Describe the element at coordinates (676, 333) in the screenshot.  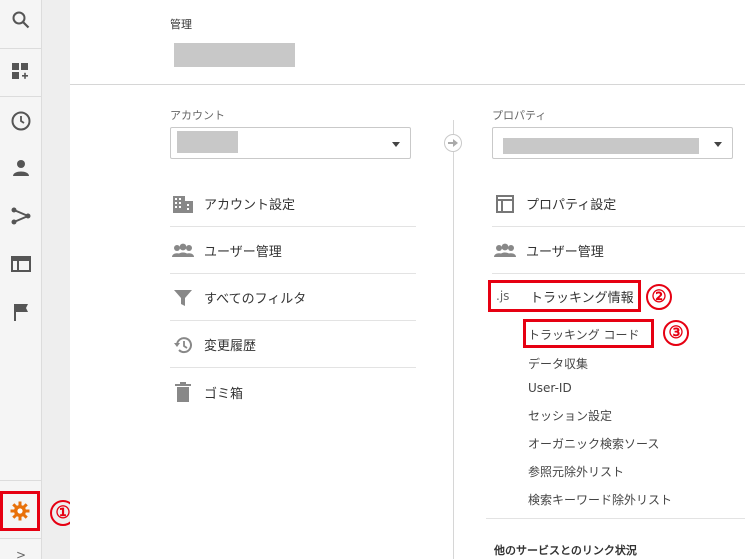
I see `annotation-3: ③` at that location.